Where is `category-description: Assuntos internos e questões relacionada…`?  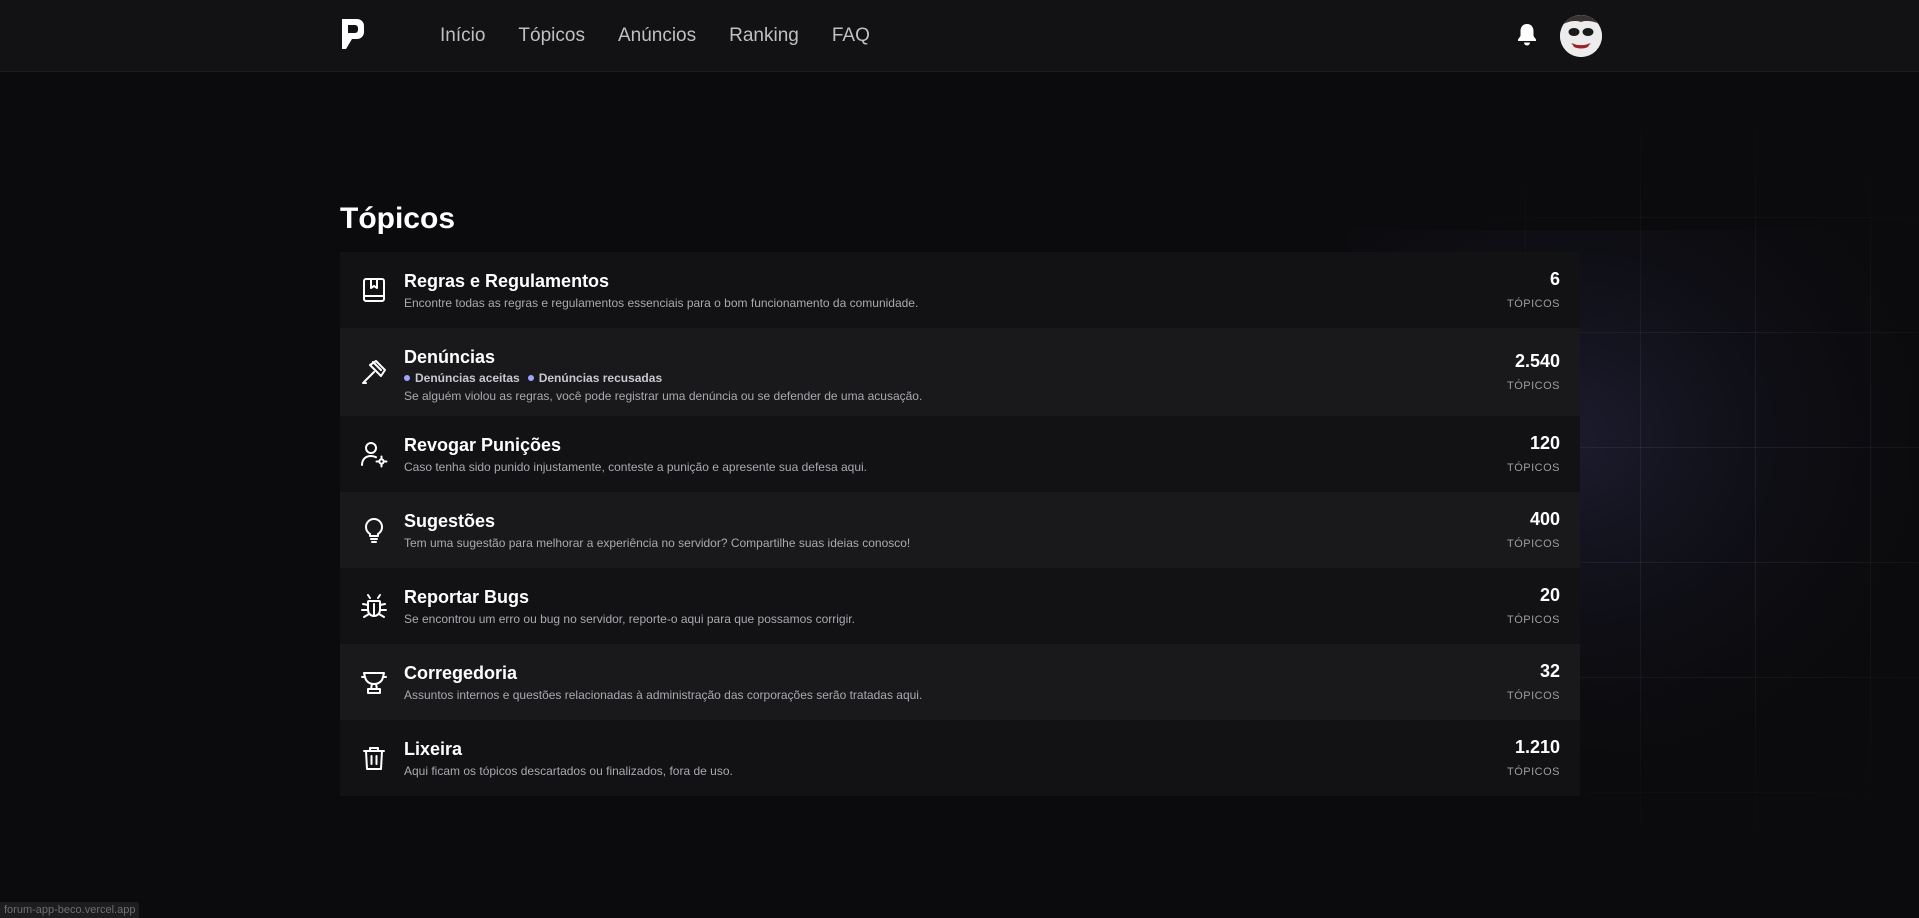
category-description: Assuntos internos e questões relacionada… is located at coordinates (663, 695).